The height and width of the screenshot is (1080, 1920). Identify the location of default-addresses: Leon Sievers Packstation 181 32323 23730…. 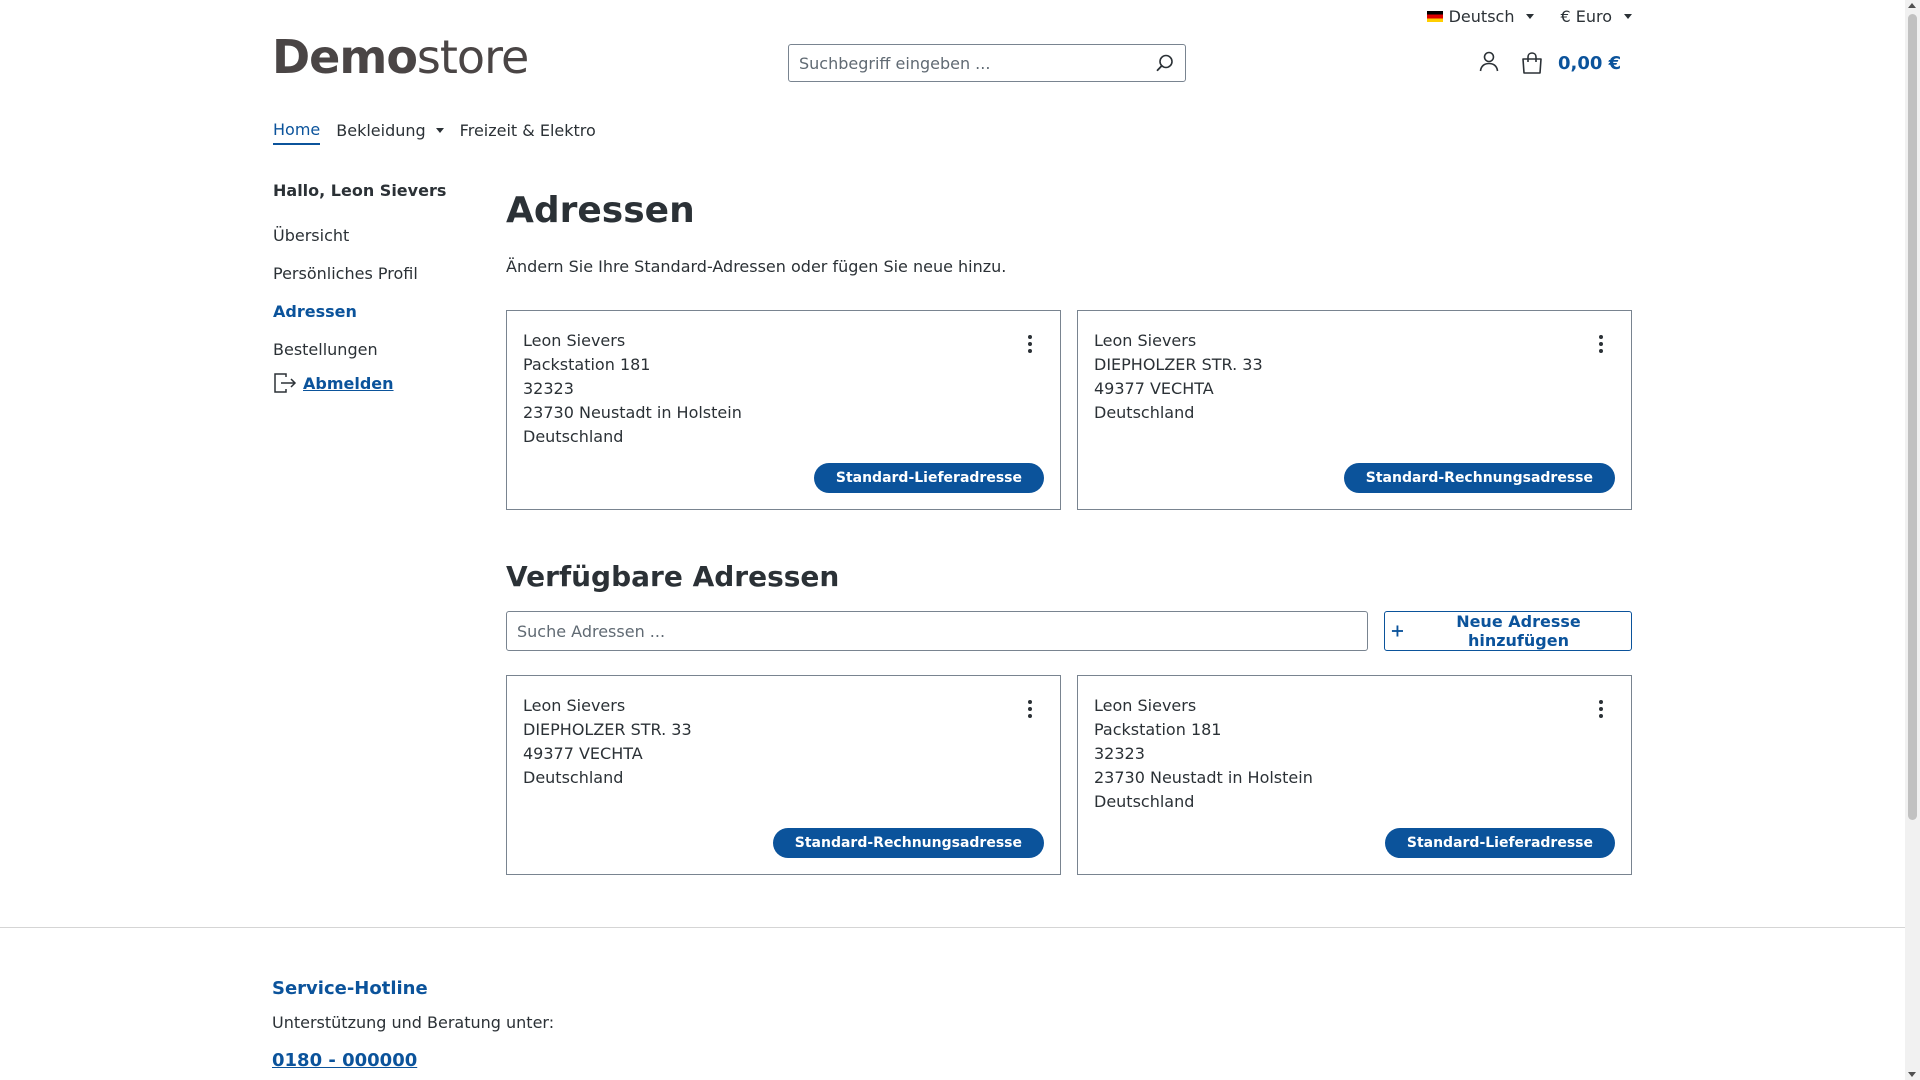
(1069, 410).